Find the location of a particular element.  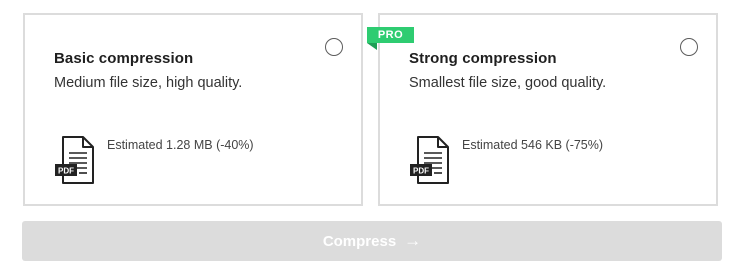

option-title: Strong compression is located at coordinates (483, 58).